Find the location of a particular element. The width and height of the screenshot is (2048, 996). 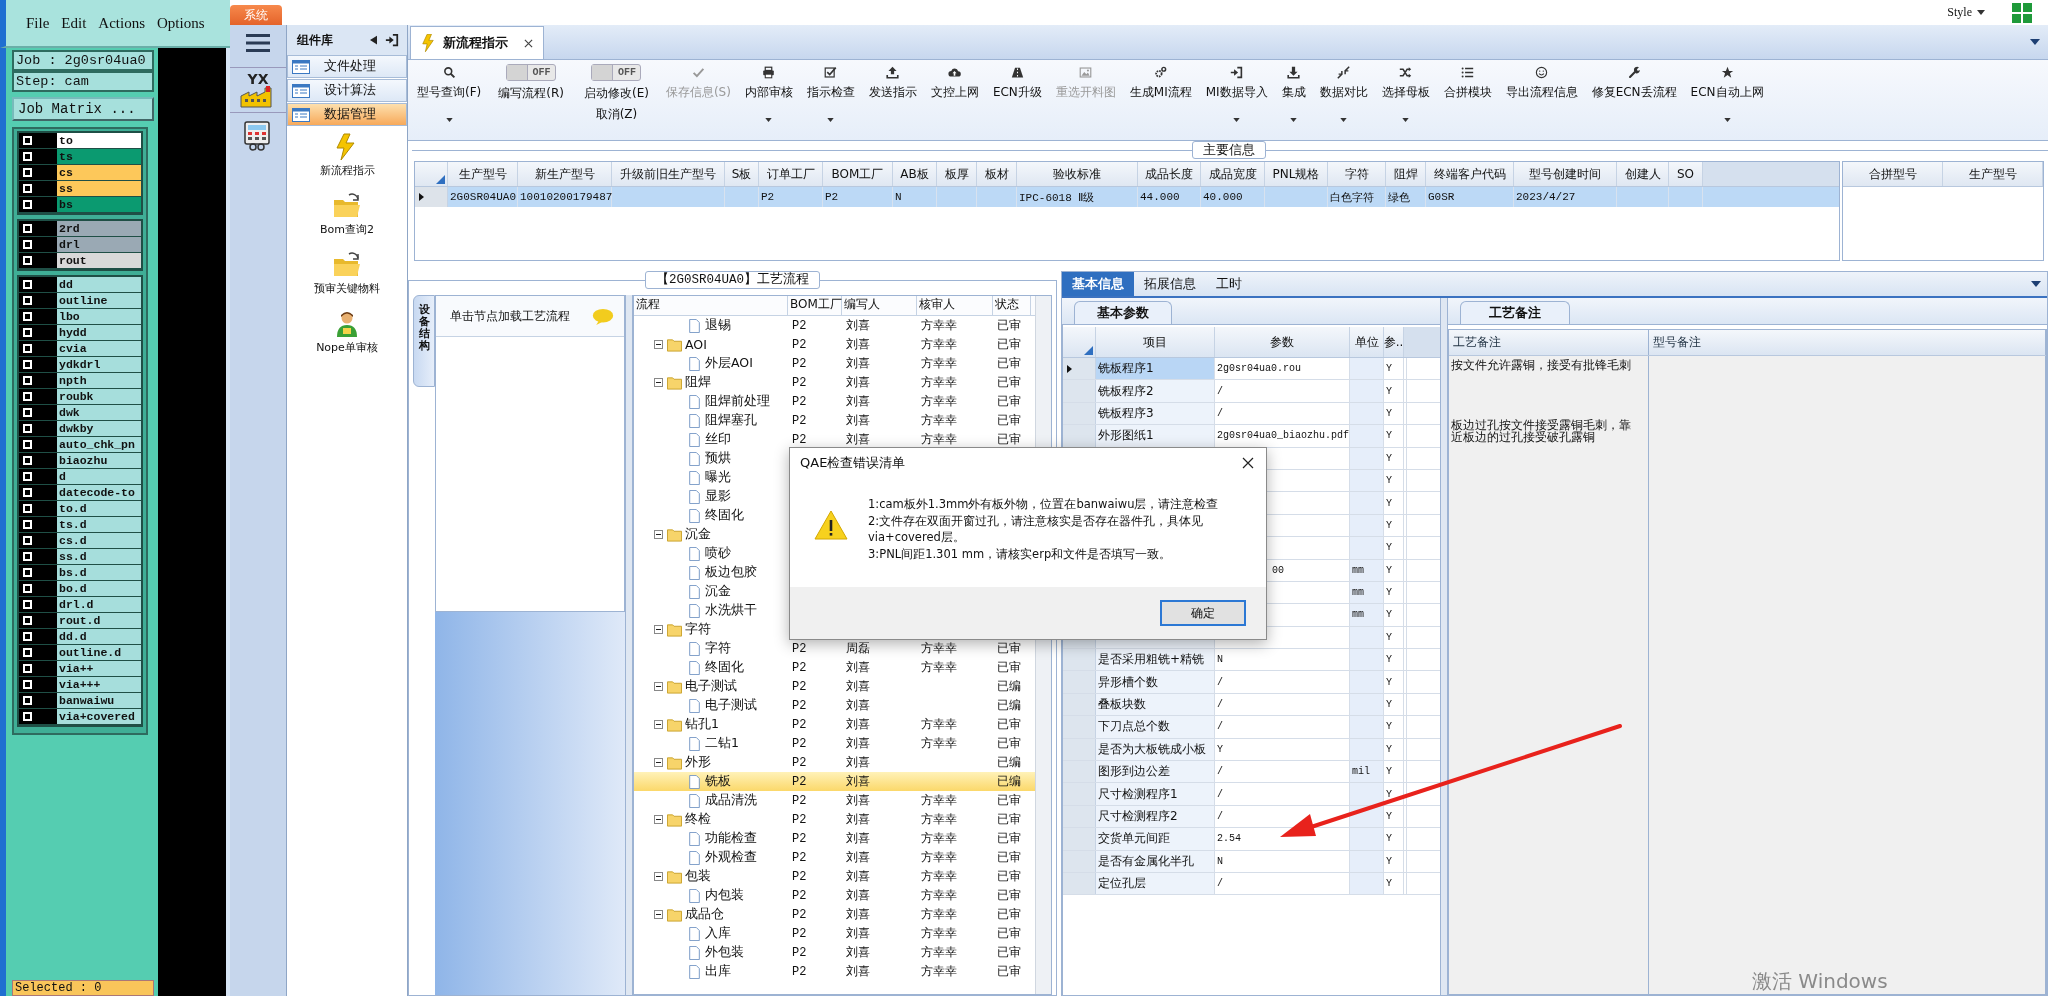

table-cell: 是否为大板铣成小板 is located at coordinates (1152, 749).